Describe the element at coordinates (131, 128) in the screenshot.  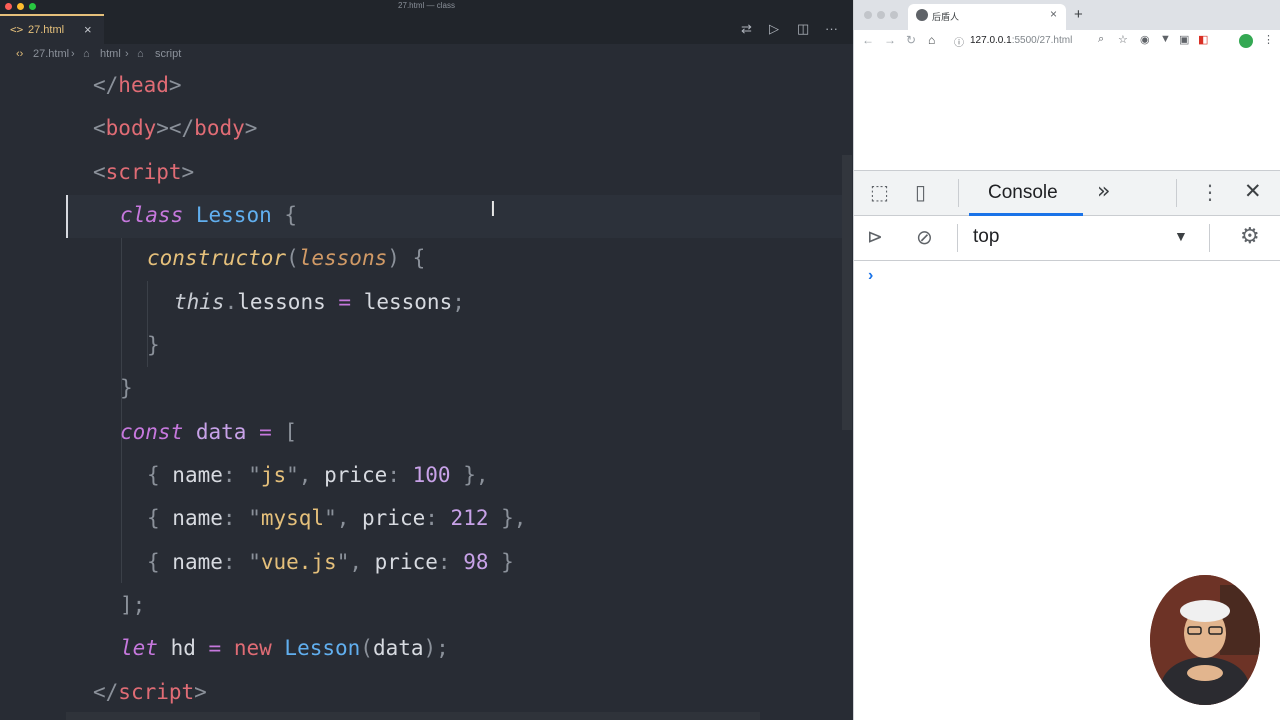
I see `code-token: body` at that location.